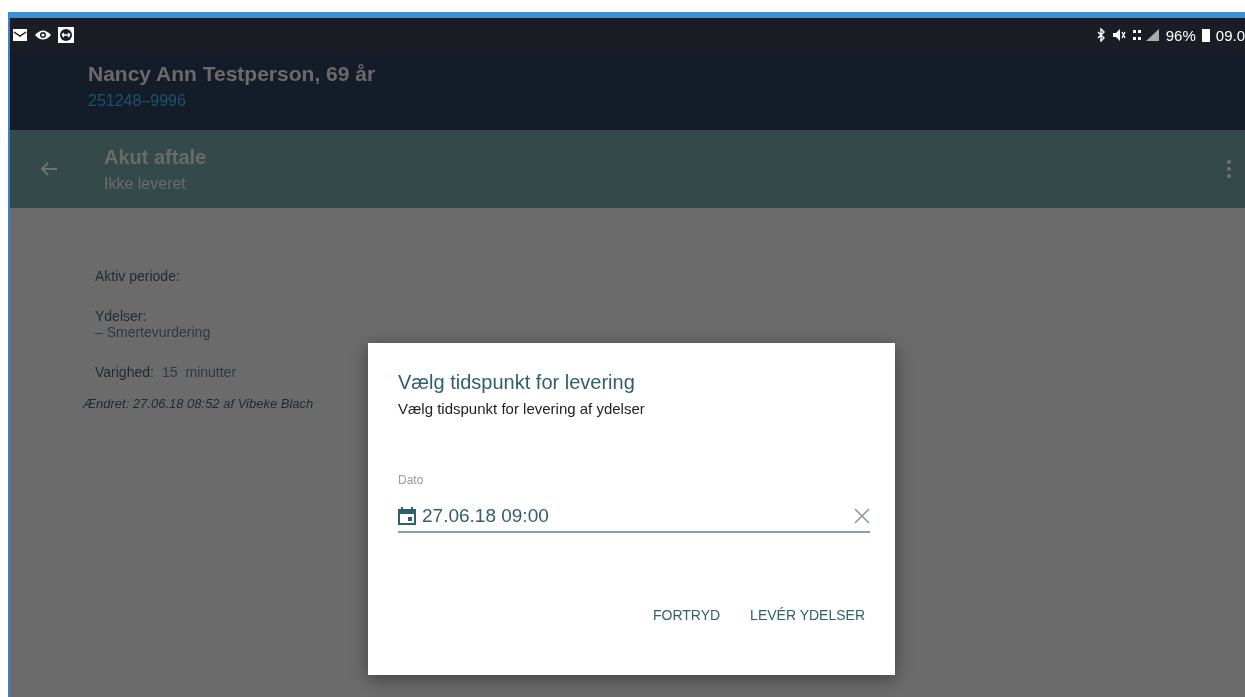  Describe the element at coordinates (169, 372) in the screenshot. I see `duration-value: 15` at that location.